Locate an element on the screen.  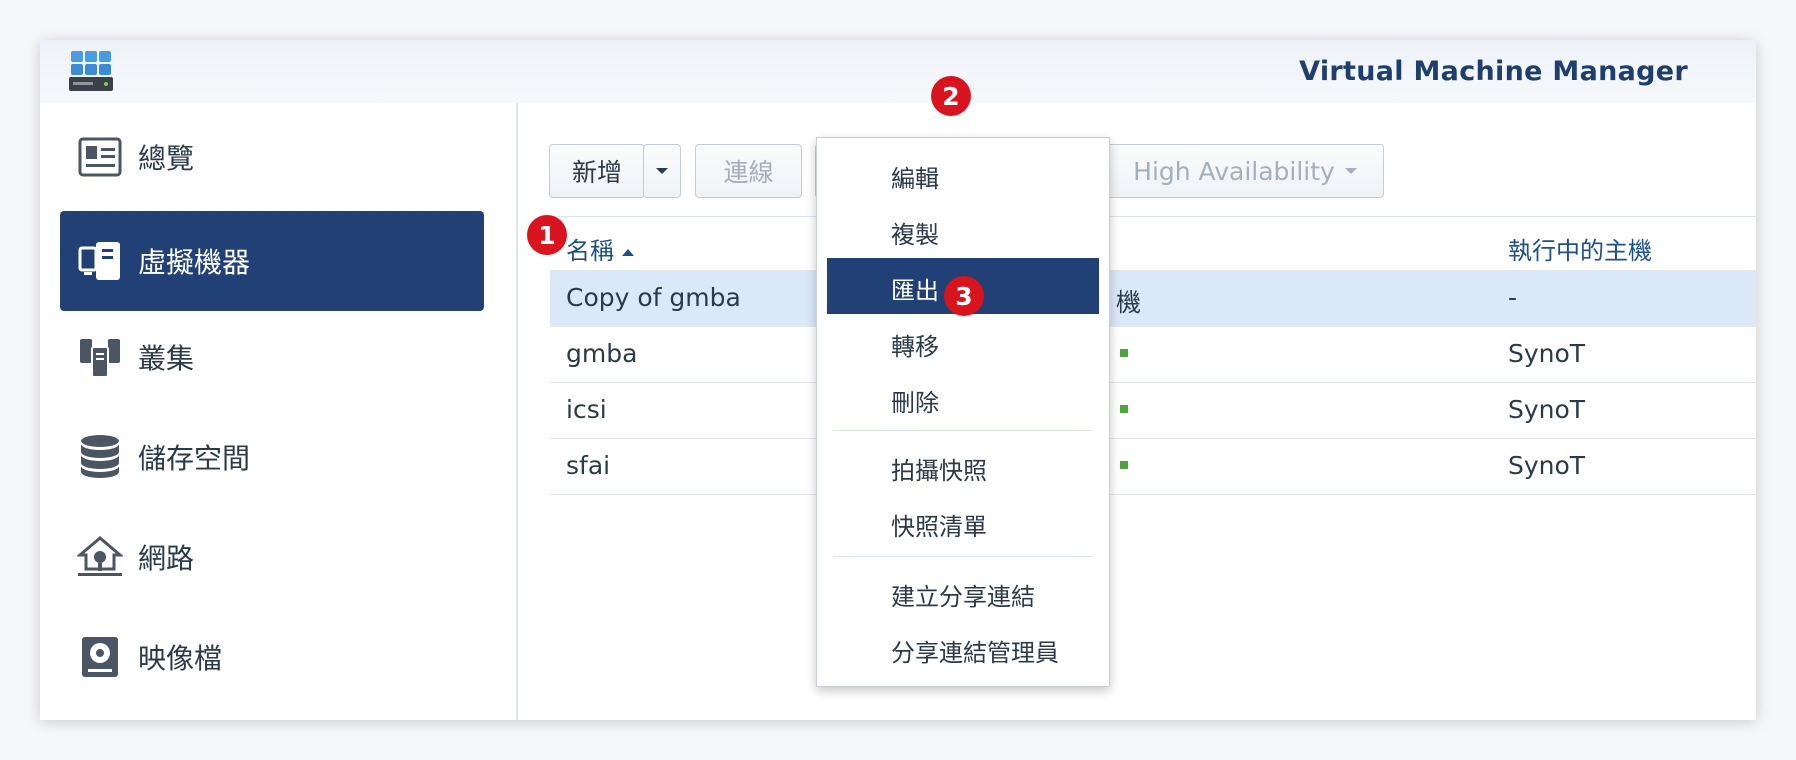
network-icon is located at coordinates (100, 557).